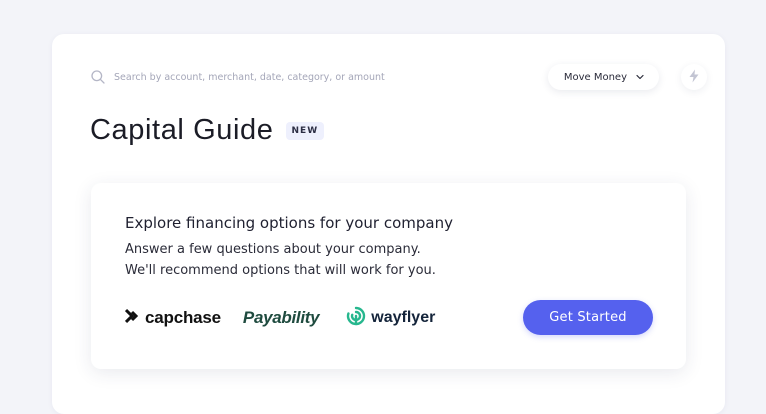 This screenshot has width=766, height=414. I want to click on quick-actions-button, so click(694, 77).